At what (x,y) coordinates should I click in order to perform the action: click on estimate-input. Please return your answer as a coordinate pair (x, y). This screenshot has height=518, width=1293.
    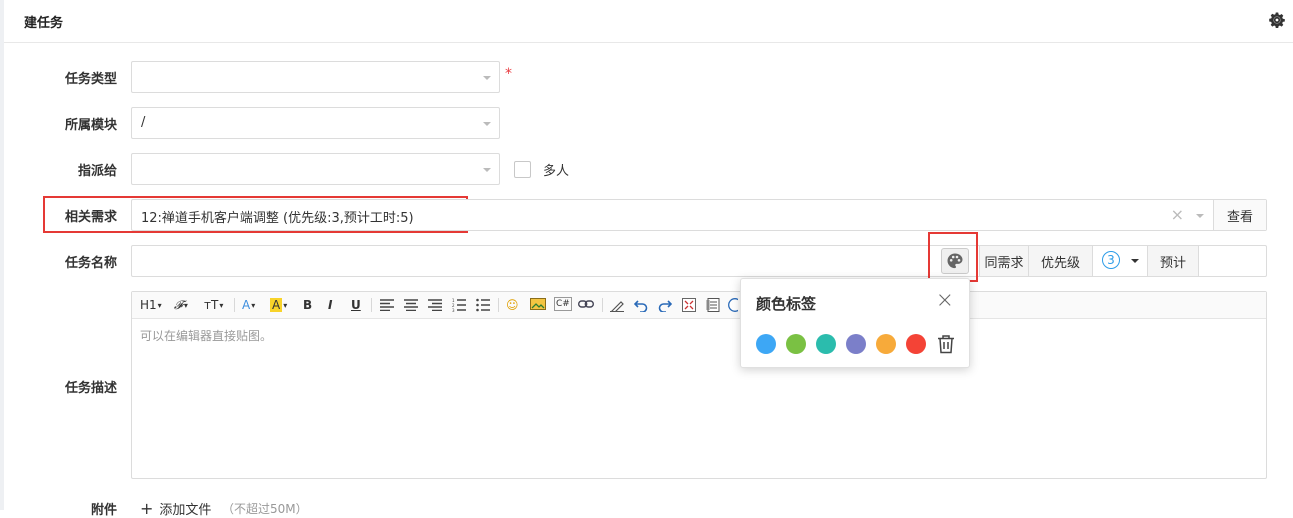
    Looking at the image, I should click on (1232, 261).